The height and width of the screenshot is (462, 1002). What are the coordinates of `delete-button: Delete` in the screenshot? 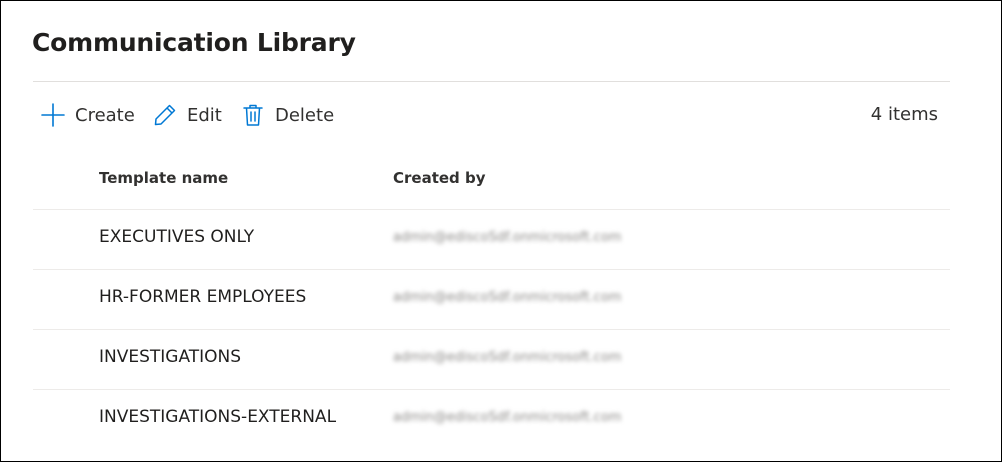 It's located at (287, 115).